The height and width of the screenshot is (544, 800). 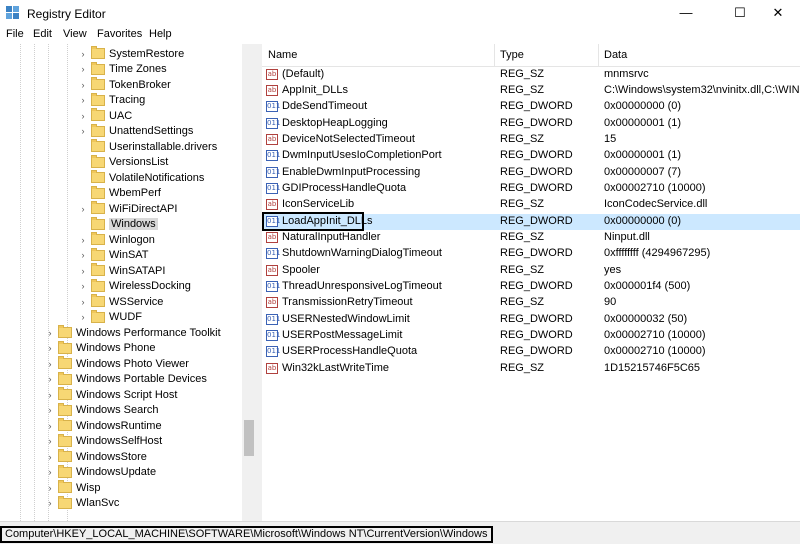 What do you see at coordinates (124, 84) in the screenshot?
I see `tree-node: › TokenBroker` at bounding box center [124, 84].